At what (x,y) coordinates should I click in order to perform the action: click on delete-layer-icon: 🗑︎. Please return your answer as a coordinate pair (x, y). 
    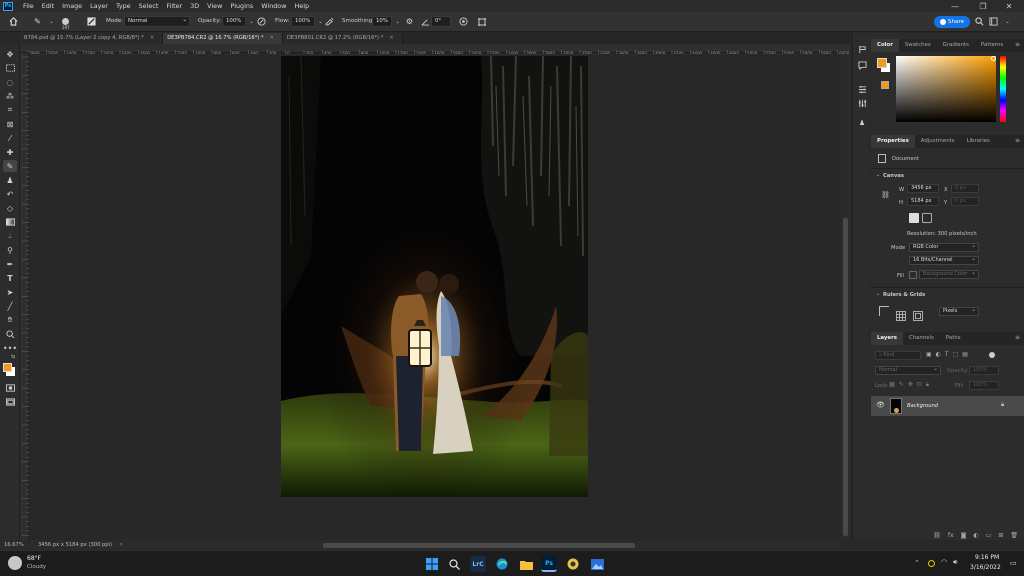
    Looking at the image, I should click on (1014, 535).